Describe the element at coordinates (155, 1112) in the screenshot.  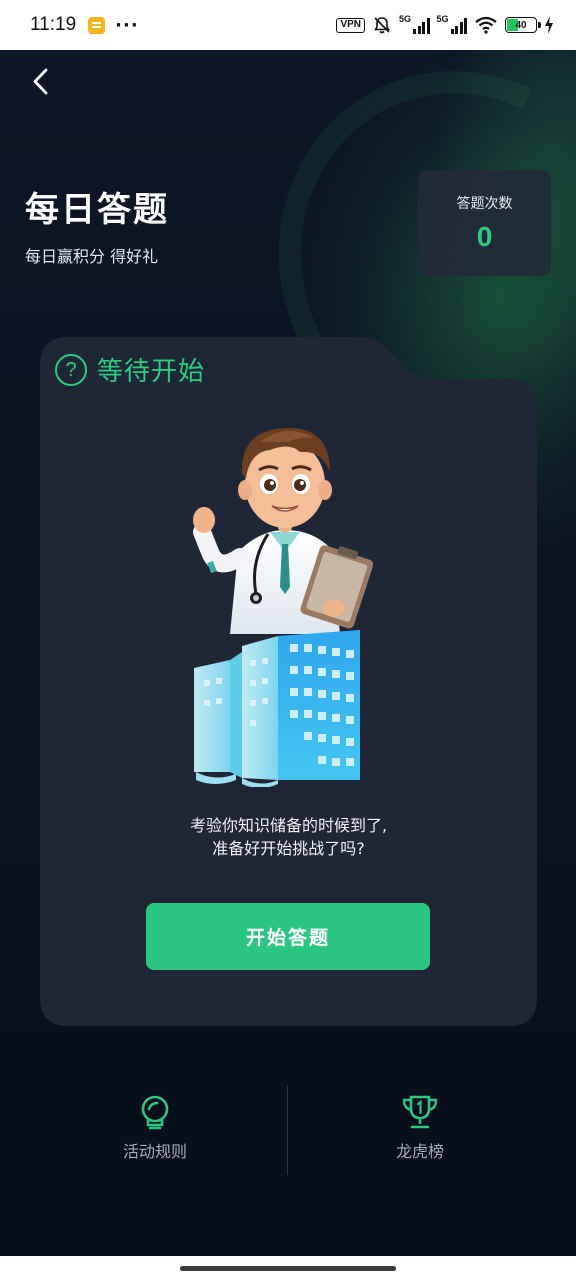
I see `rules-lightbulb-icon` at that location.